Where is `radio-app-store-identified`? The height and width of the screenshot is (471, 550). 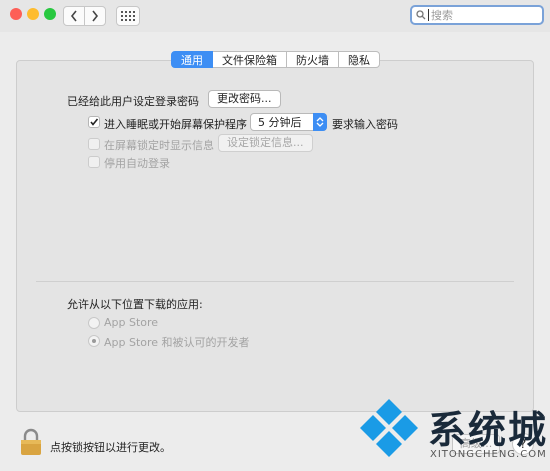
radio-app-store-identified is located at coordinates (94, 341).